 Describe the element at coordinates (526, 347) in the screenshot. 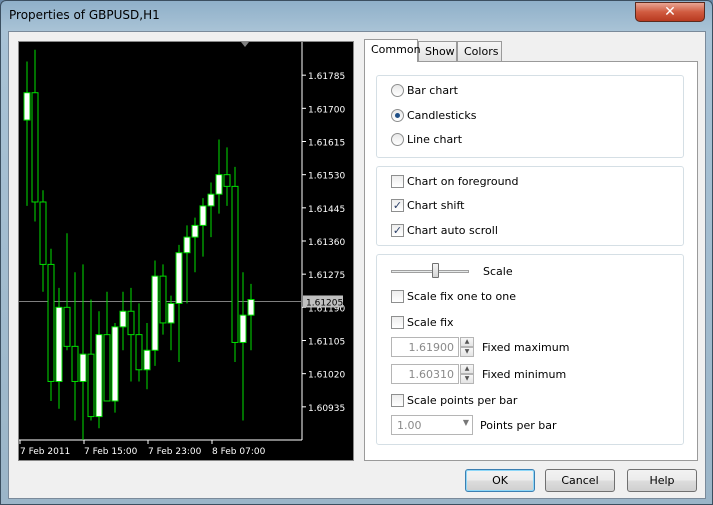

I see `fixed-maximum-label: Fixed maximum` at that location.